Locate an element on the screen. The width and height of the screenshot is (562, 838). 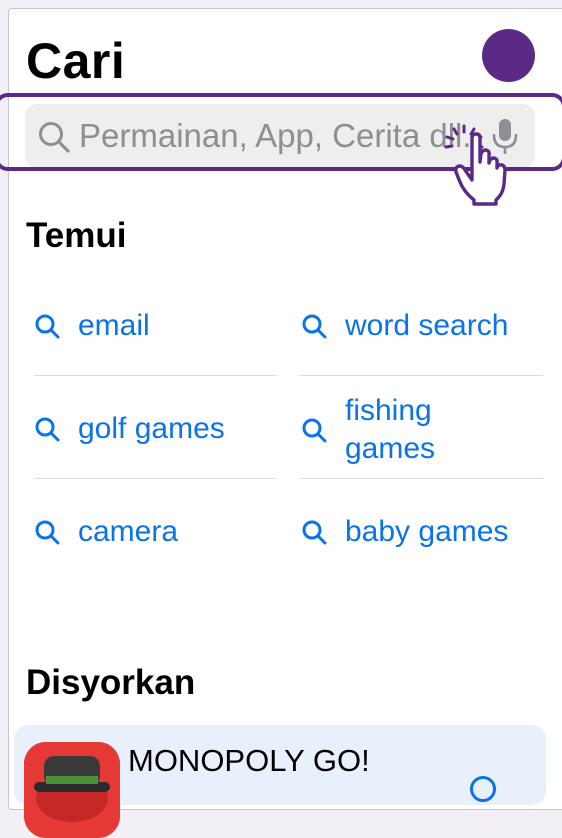
suggestion-label: email is located at coordinates (114, 325).